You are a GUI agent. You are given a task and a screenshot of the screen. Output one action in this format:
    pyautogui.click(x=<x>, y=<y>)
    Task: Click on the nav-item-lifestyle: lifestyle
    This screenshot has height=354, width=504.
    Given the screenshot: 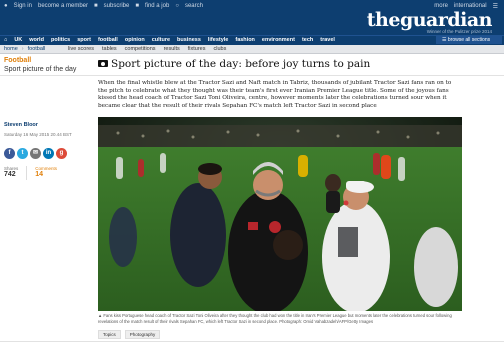 What is the action you would take?
    pyautogui.click(x=218, y=40)
    